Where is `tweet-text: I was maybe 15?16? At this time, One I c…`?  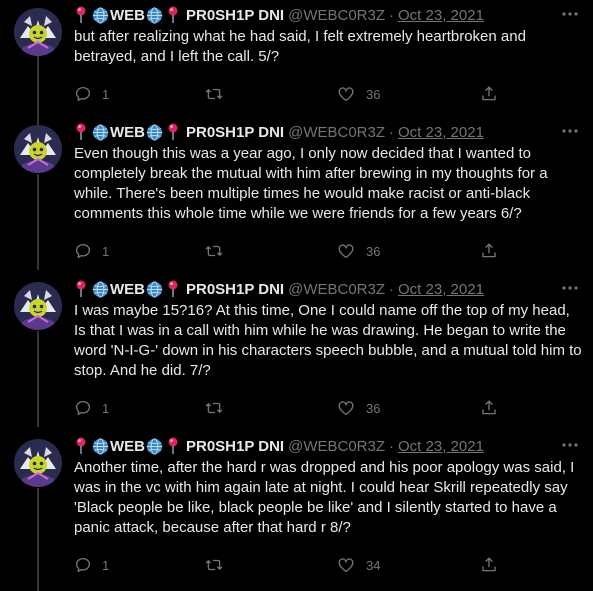 tweet-text: I was maybe 15?16? At this time, One I c… is located at coordinates (328, 340).